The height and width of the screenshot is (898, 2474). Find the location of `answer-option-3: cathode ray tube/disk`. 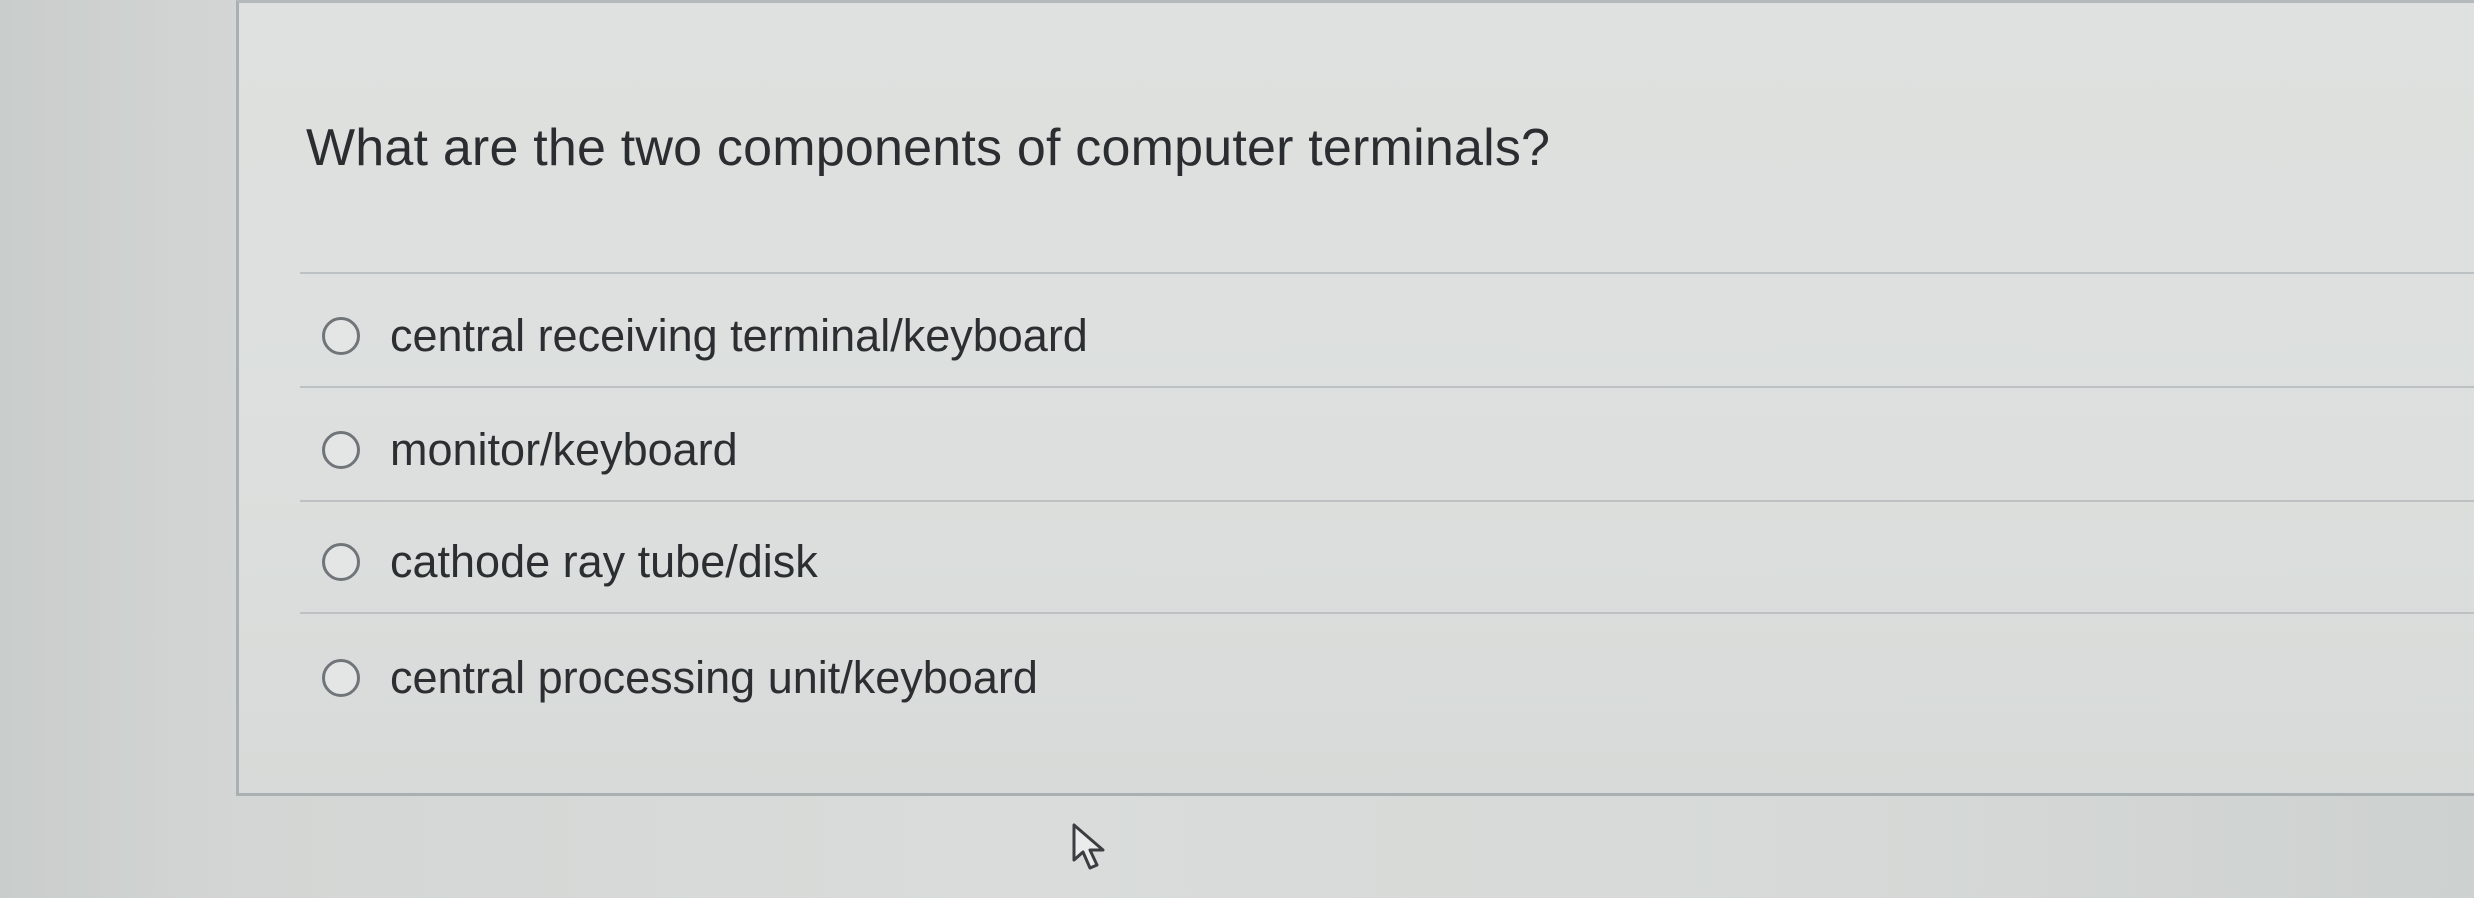

answer-option-3: cathode ray tube/disk is located at coordinates (1387, 562).